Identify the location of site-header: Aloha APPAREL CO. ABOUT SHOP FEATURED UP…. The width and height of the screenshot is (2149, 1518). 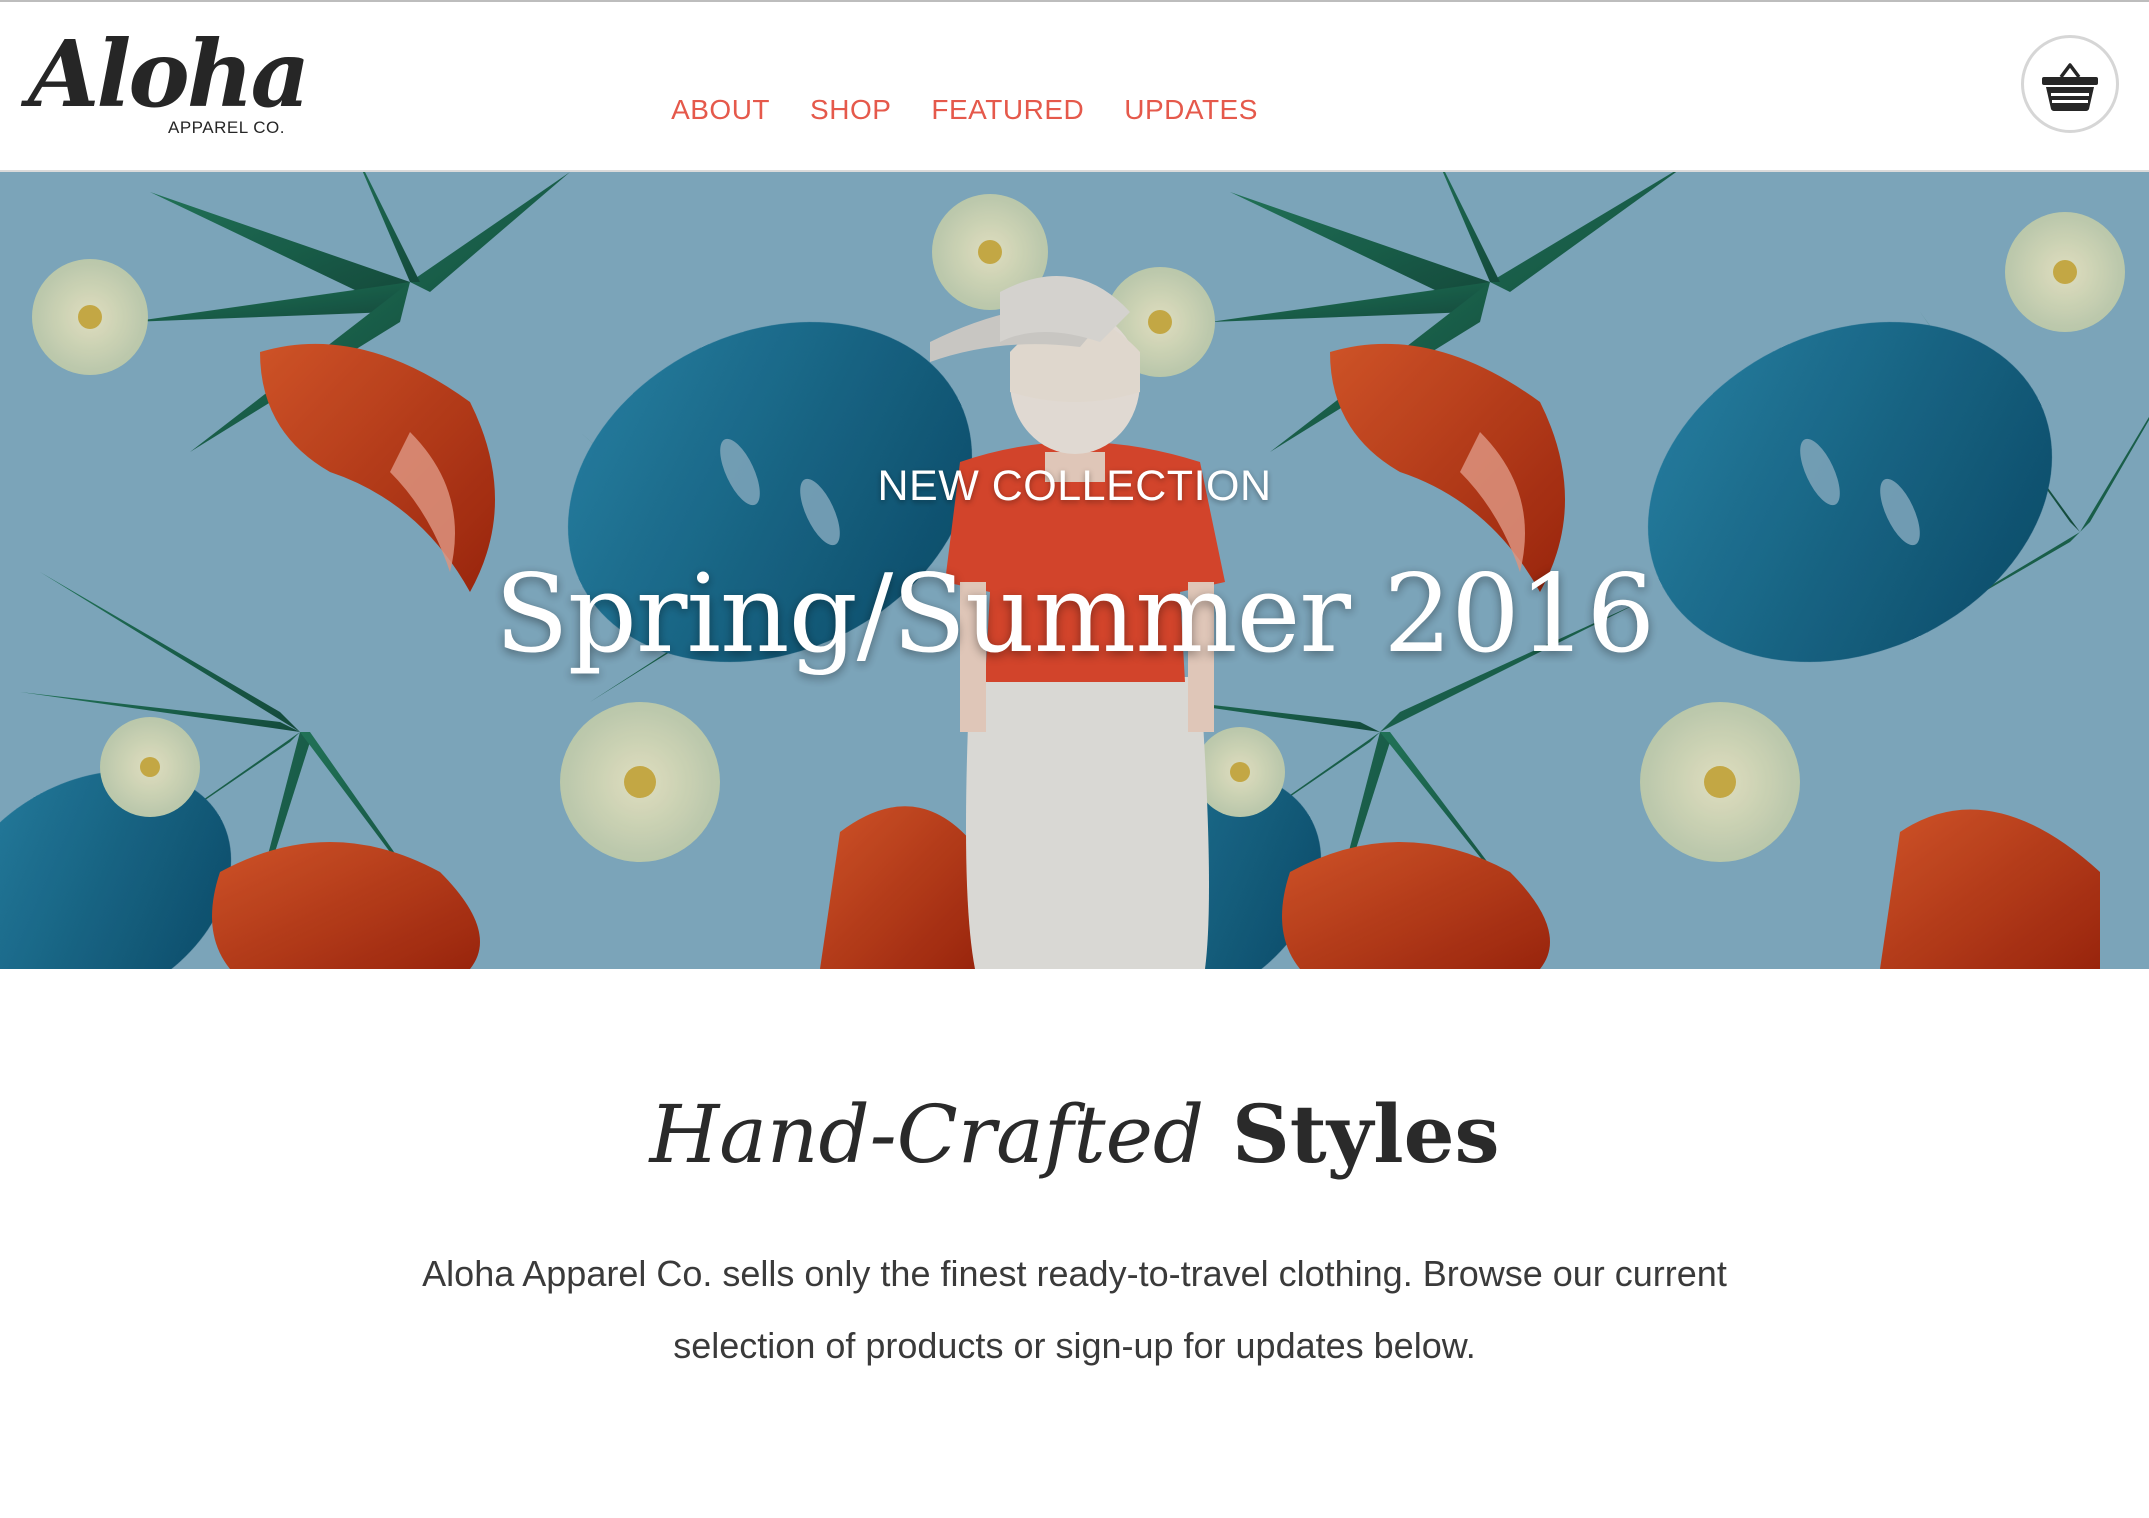
(1074, 86).